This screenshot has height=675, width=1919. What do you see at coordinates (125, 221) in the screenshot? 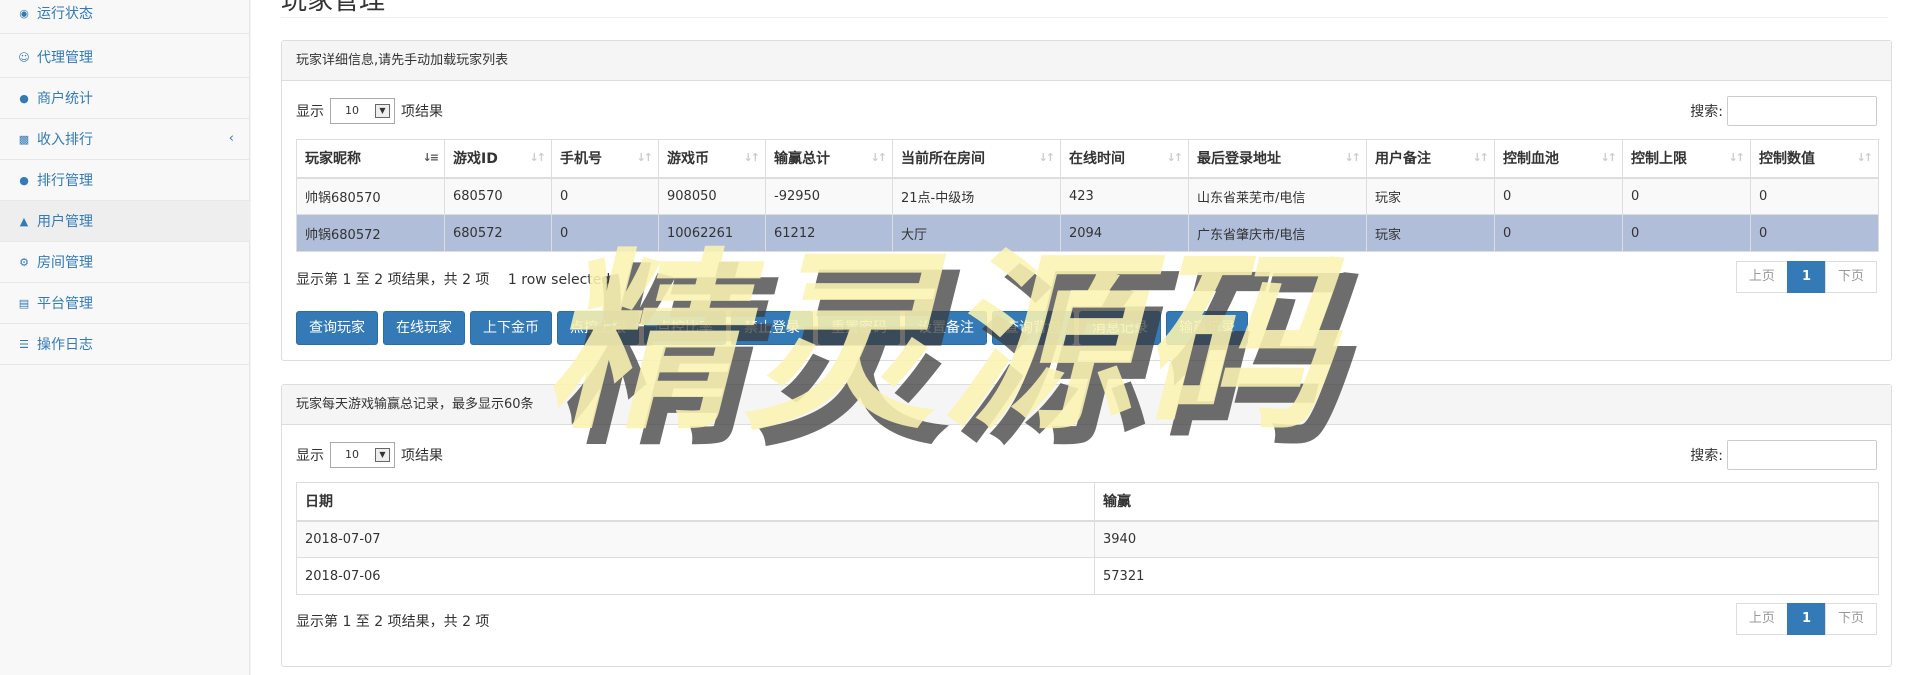
I see `sidebar-item-users: ▲ 用户管理` at bounding box center [125, 221].